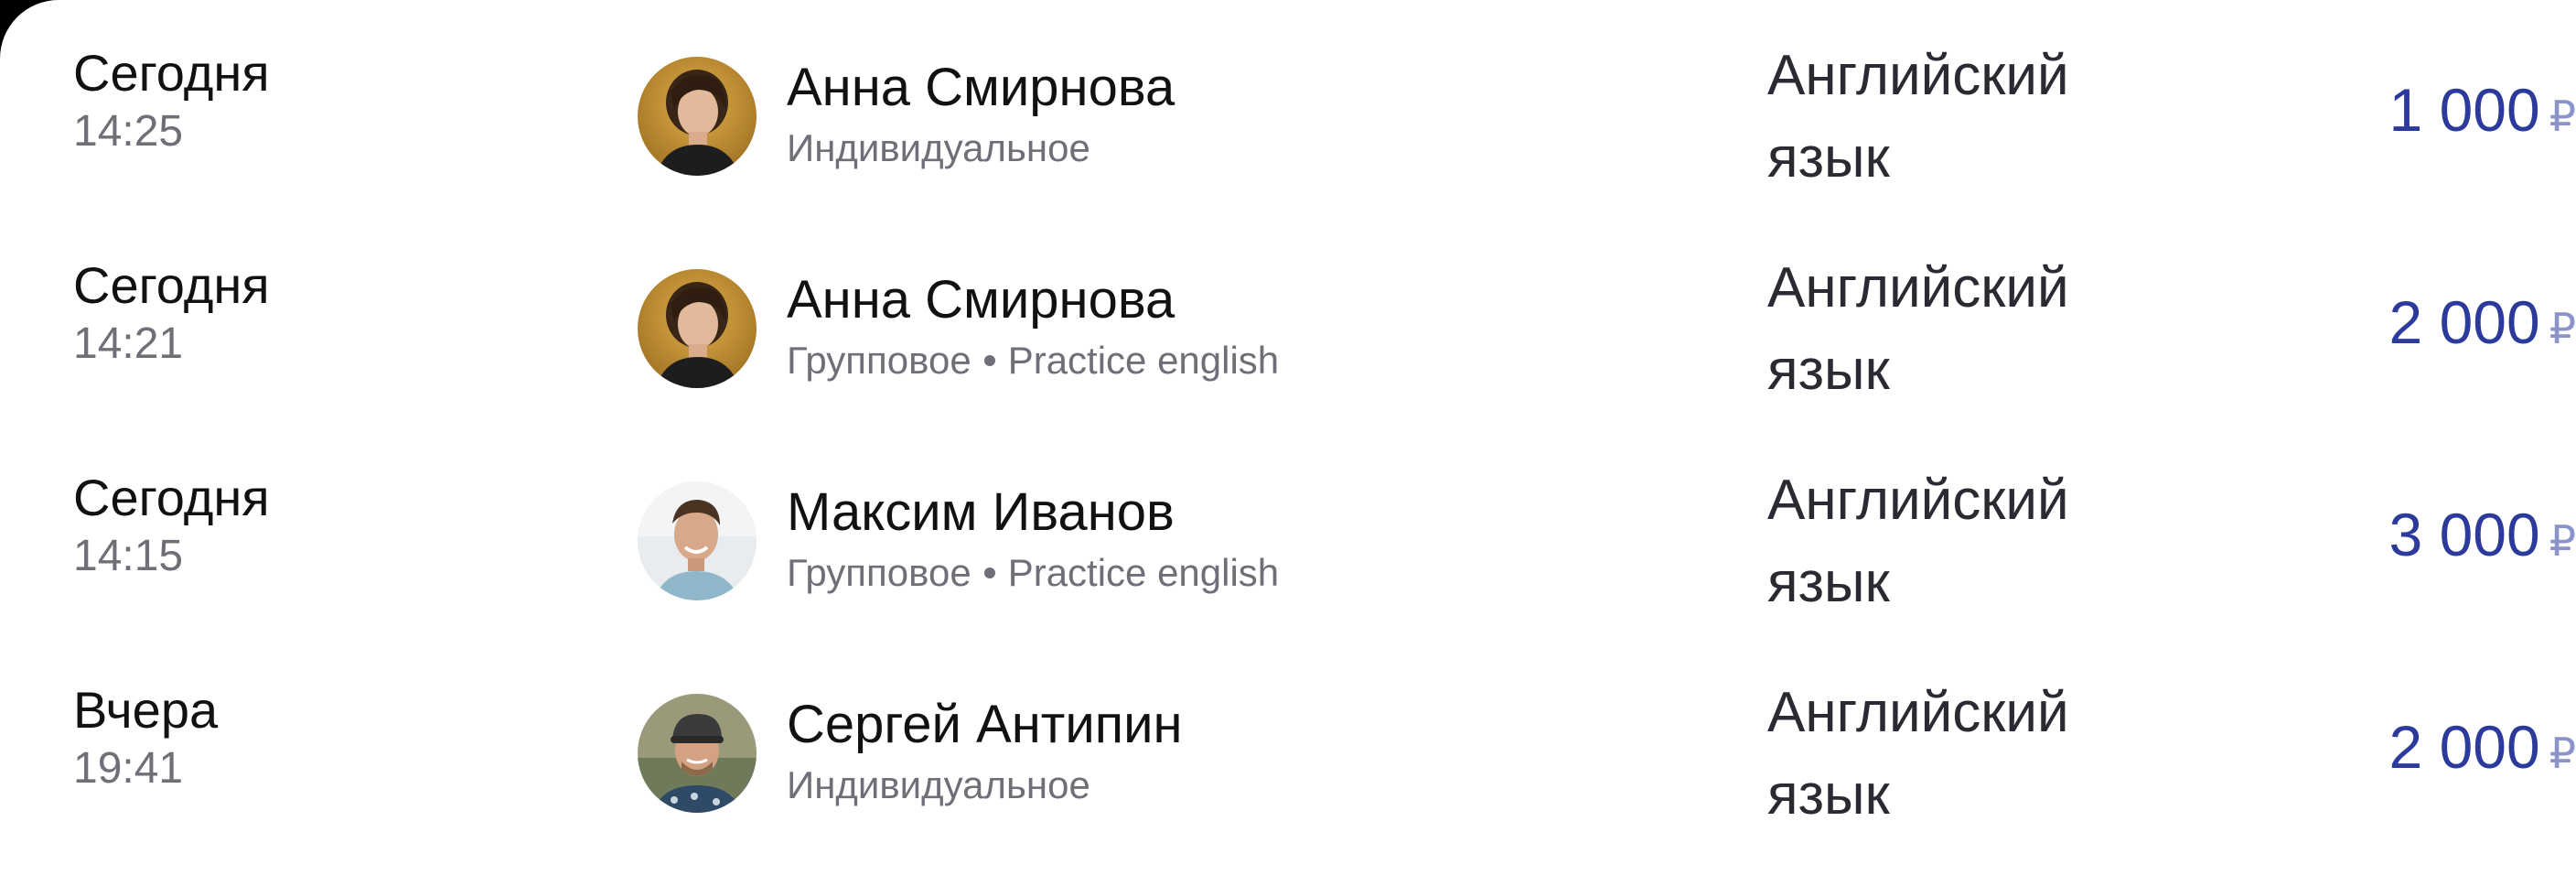 Image resolution: width=2576 pixels, height=886 pixels. Describe the element at coordinates (129, 343) in the screenshot. I see `payment-time: 14:21` at that location.